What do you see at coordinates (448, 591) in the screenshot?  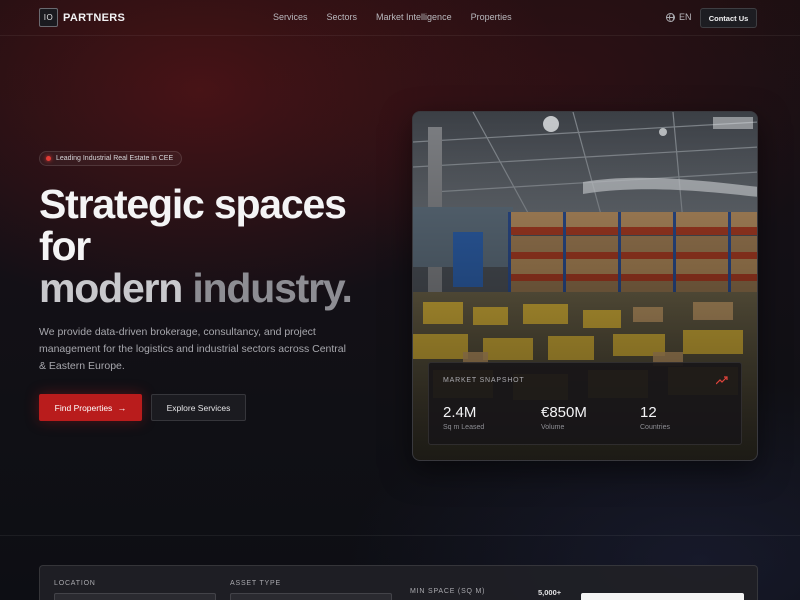 I see `min-space-label: MIN SPACE (SQ M)` at bounding box center [448, 591].